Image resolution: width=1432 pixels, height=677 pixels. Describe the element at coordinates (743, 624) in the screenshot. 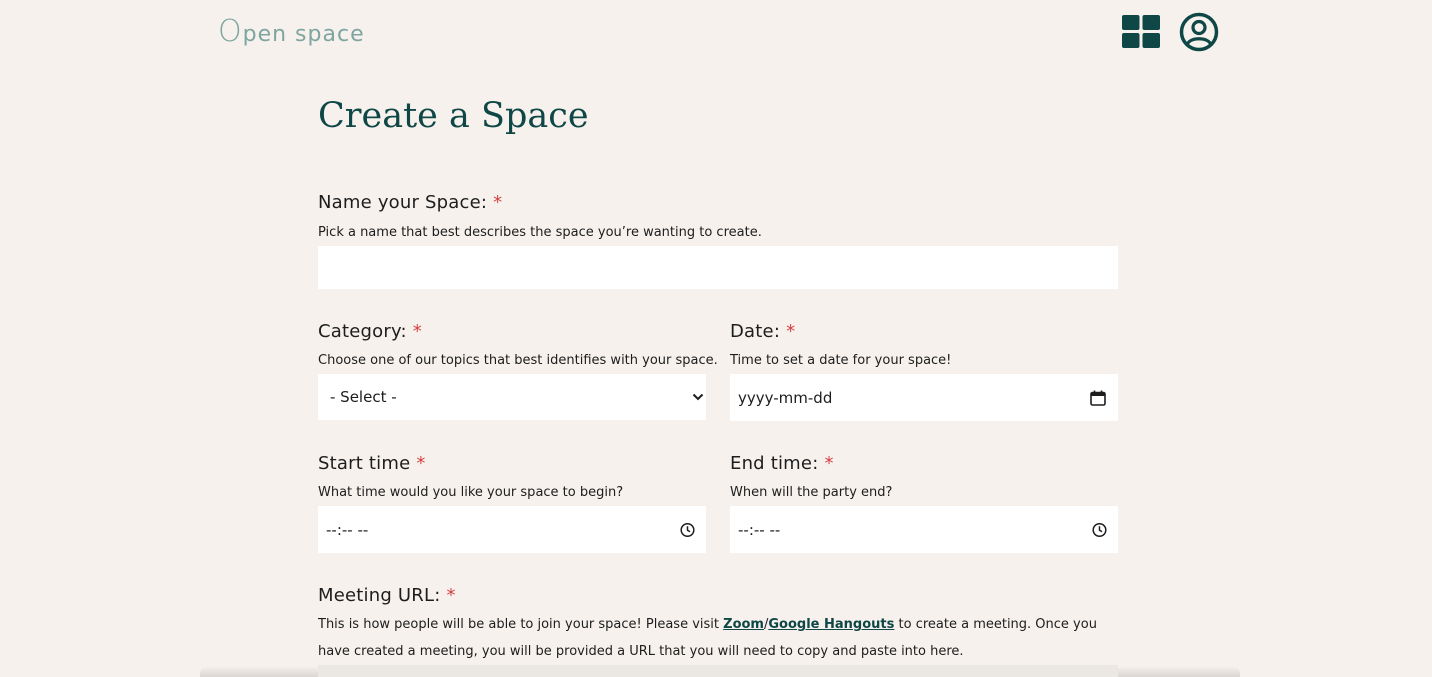

I see `zoom-link: Zoom` at that location.